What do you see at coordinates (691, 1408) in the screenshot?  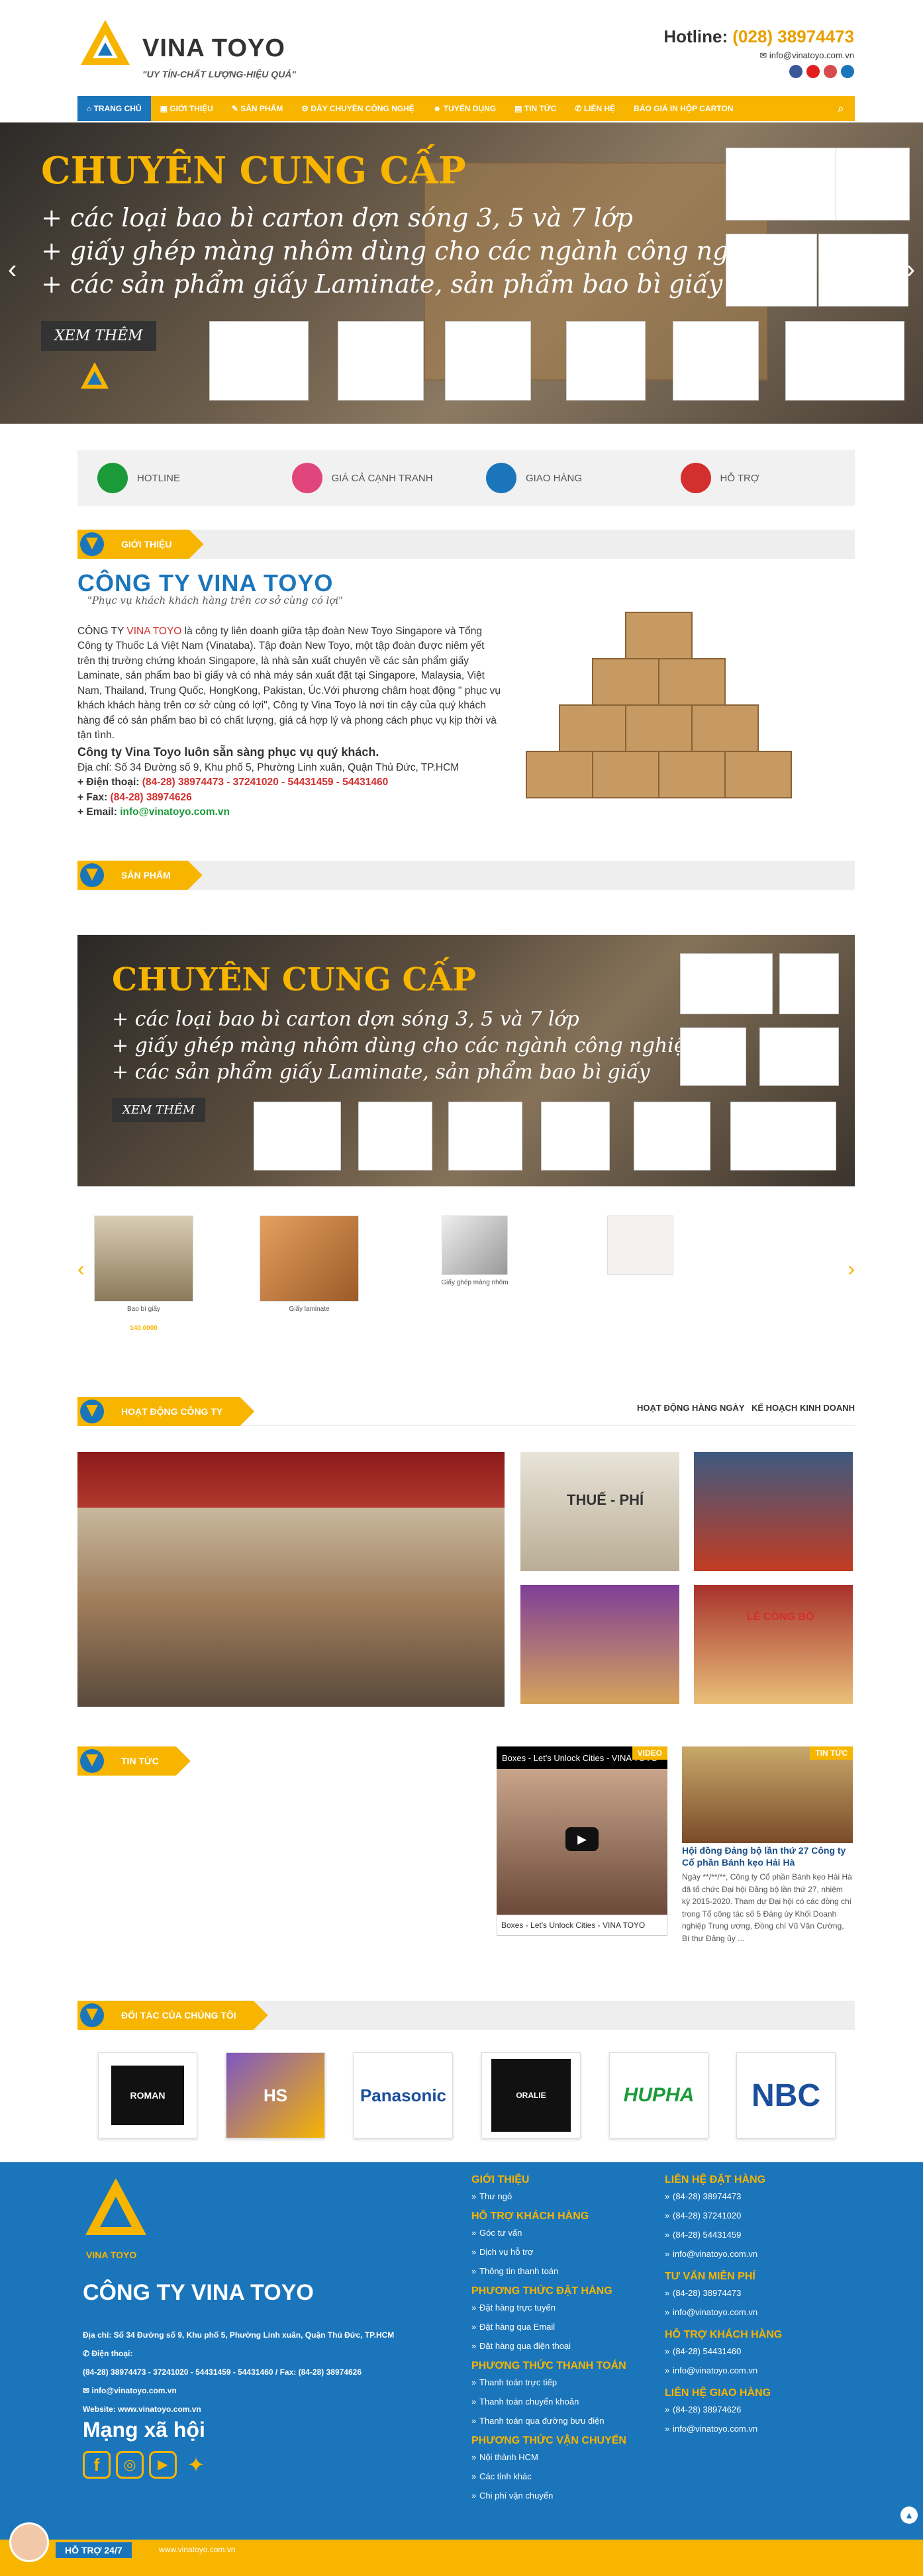 I see `activity-tab-daily: HOẠT ĐỘNG HÀNG NGÀY` at bounding box center [691, 1408].